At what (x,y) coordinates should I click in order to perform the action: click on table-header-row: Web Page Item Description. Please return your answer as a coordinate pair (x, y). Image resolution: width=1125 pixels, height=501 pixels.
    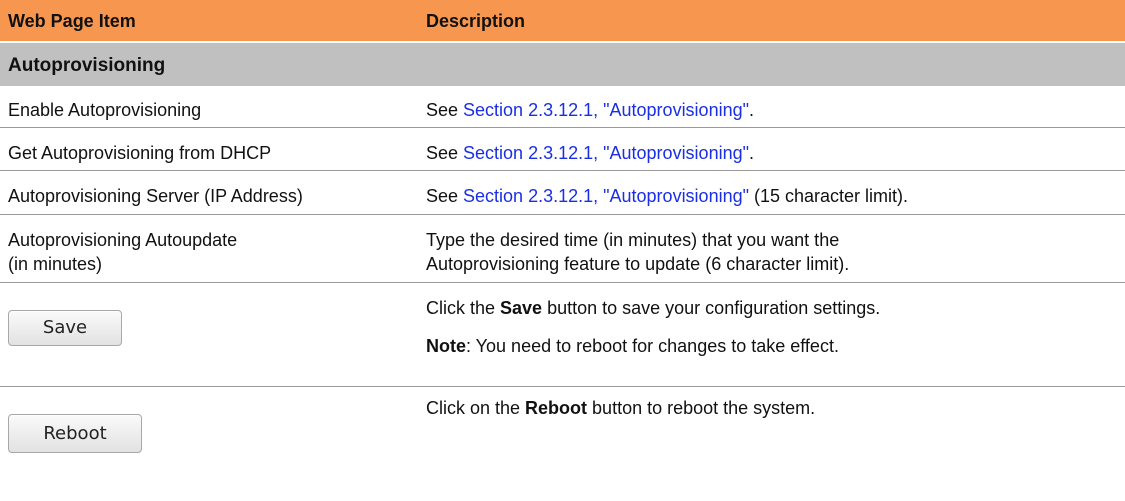
    Looking at the image, I should click on (562, 20).